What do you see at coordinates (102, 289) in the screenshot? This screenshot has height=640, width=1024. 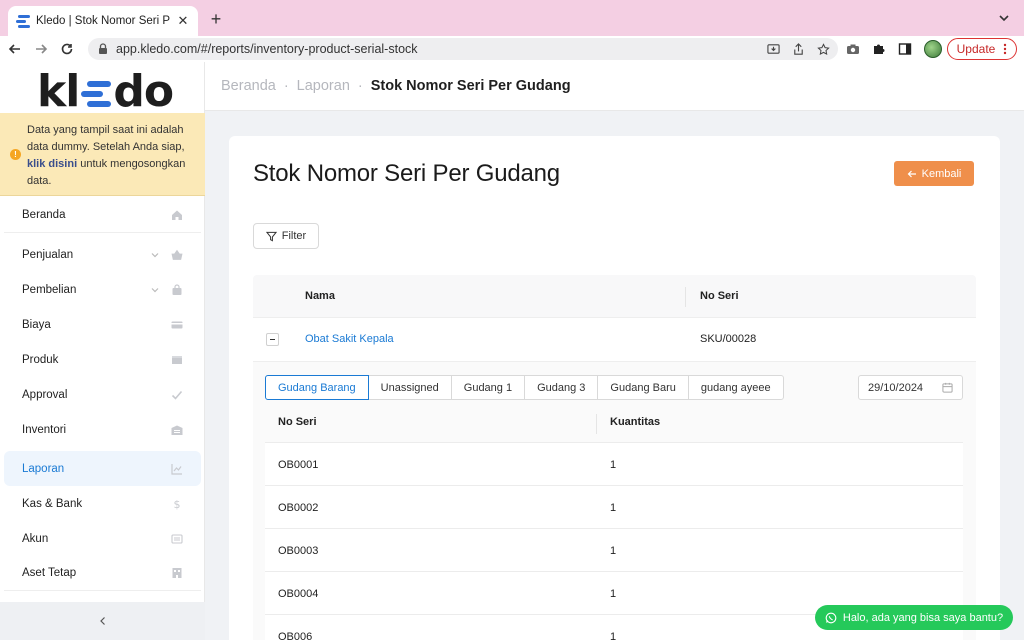 I see `sidebar-item-pembelian: Pembelian` at bounding box center [102, 289].